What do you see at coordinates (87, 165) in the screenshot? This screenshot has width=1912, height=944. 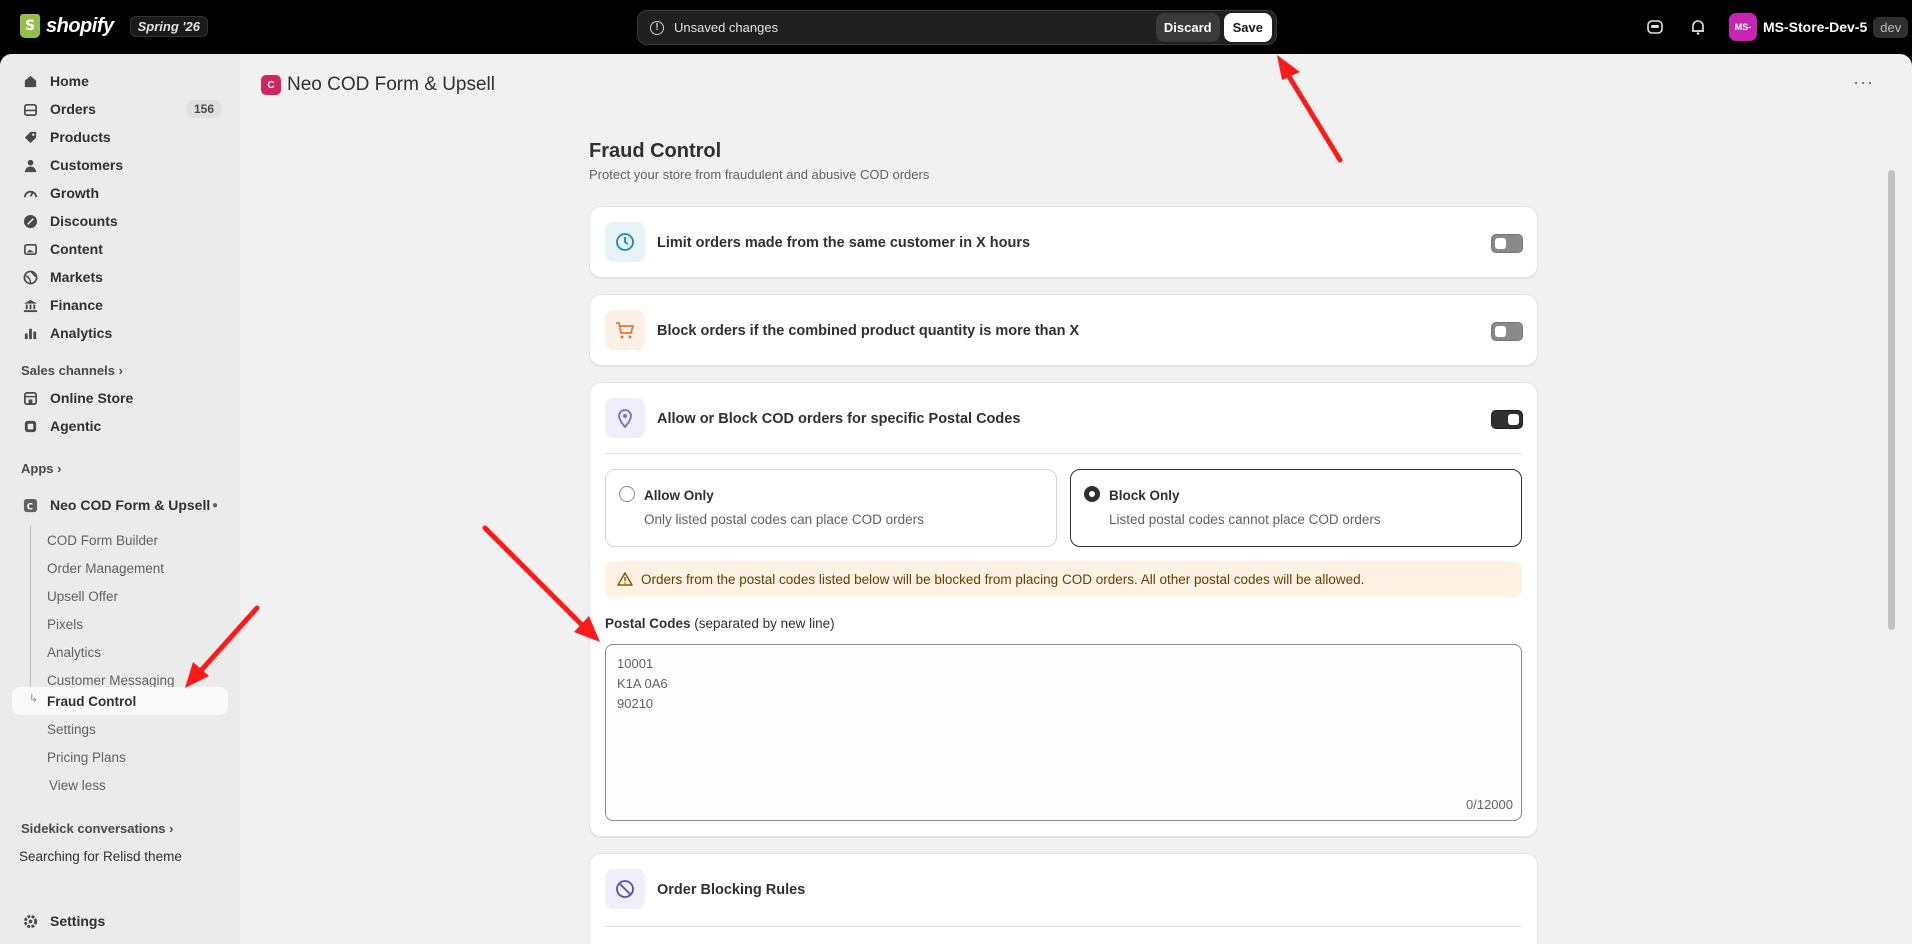 I see `sidebar-item-label: Customers` at bounding box center [87, 165].